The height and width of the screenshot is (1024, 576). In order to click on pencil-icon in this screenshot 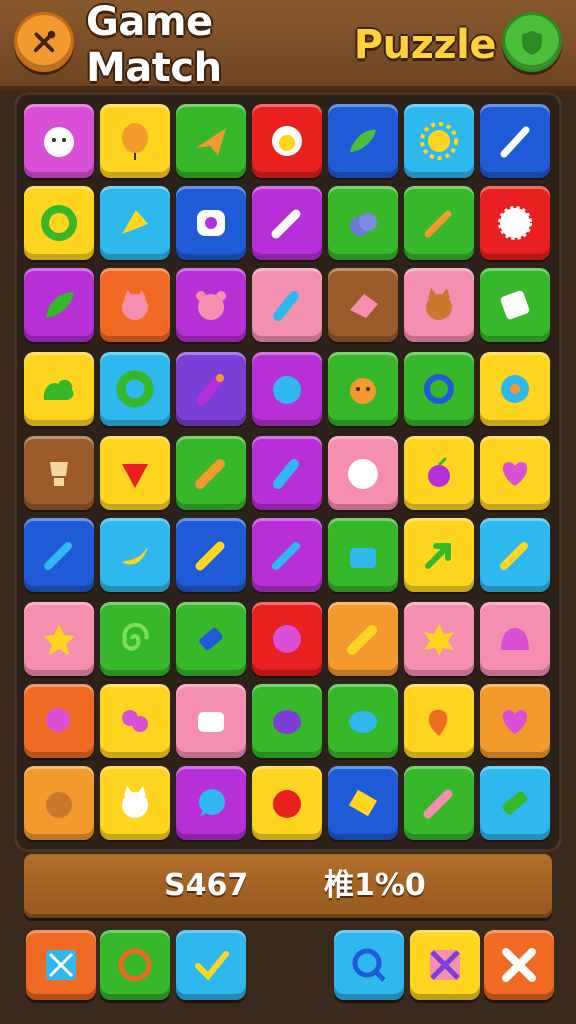, I will do `click(438, 224)`.